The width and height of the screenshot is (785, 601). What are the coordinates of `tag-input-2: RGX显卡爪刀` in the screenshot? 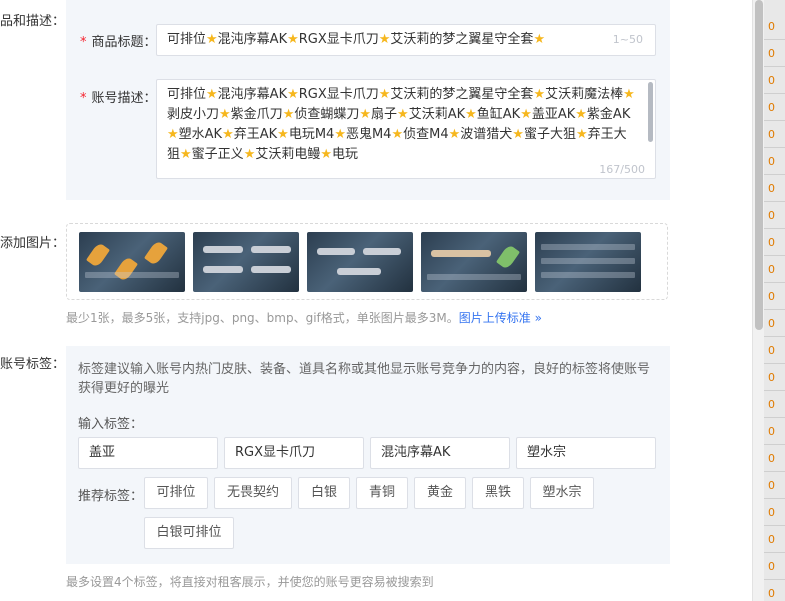 It's located at (294, 453).